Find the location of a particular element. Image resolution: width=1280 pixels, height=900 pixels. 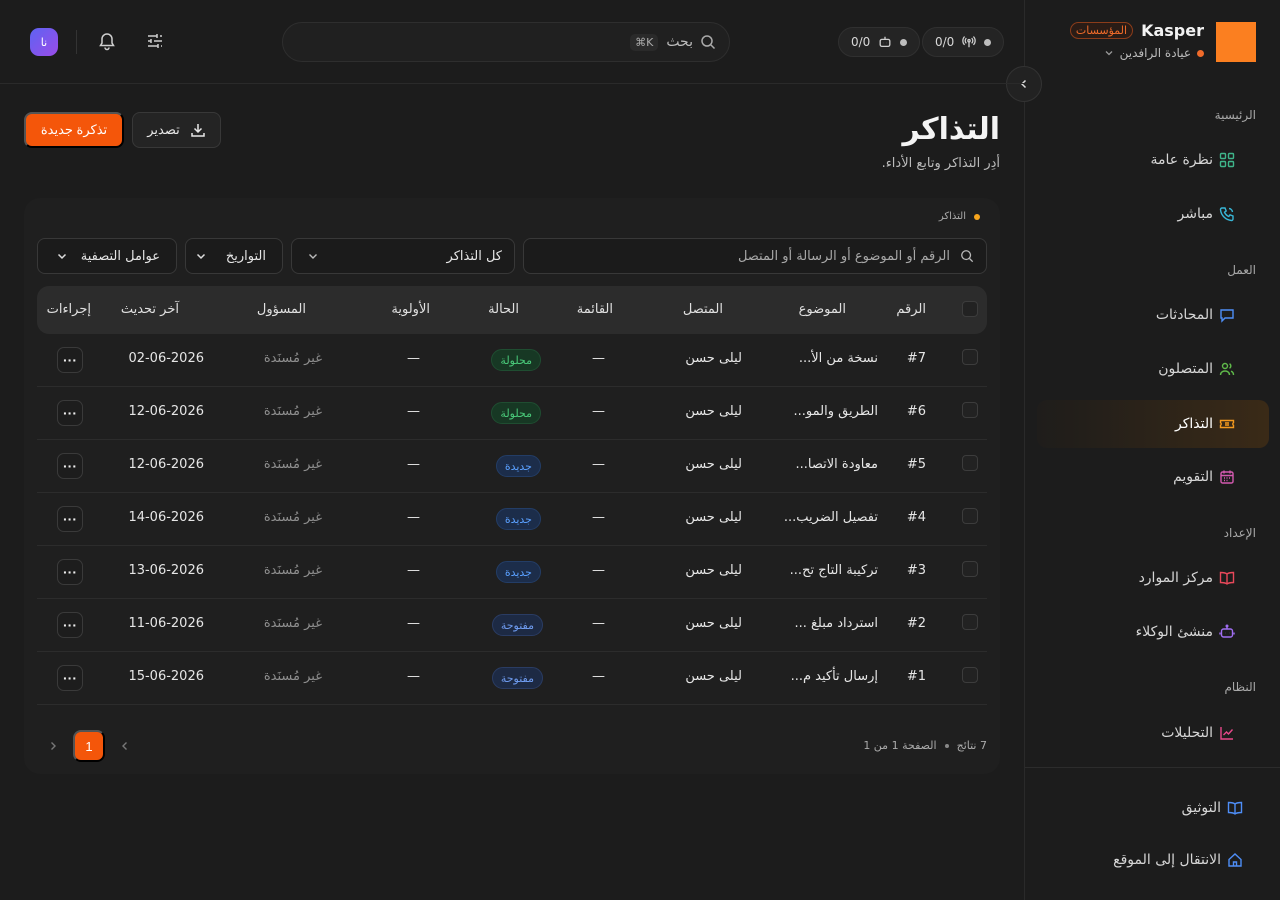

ticket-number: #2 is located at coordinates (916, 623).